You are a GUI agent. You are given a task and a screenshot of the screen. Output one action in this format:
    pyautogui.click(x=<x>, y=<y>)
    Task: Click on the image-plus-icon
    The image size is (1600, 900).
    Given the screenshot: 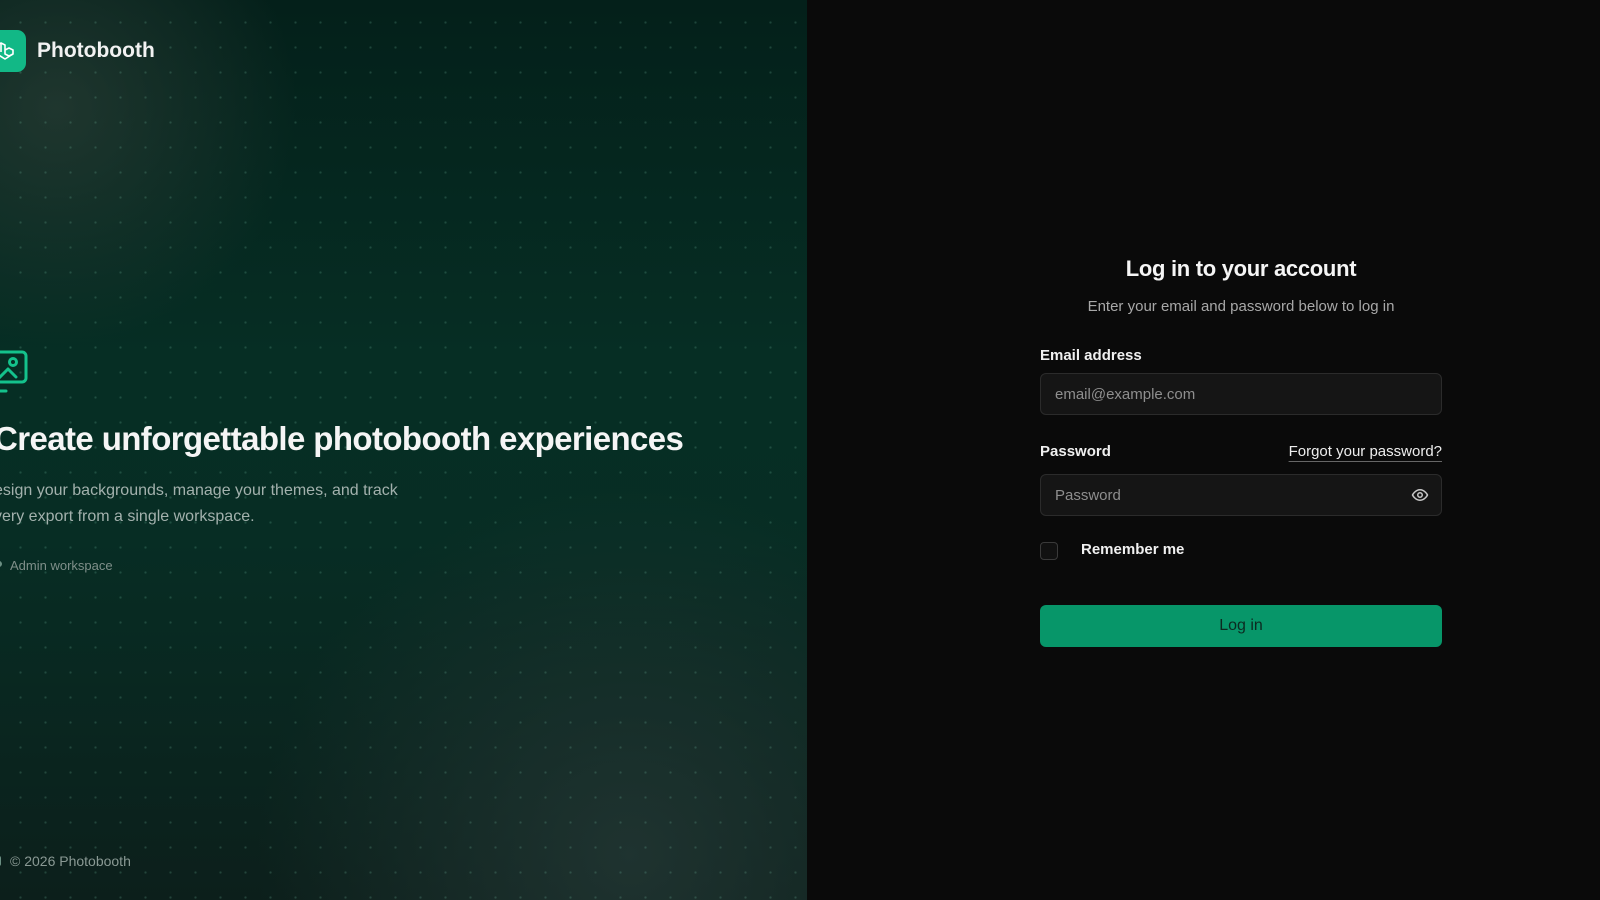 What is the action you would take?
    pyautogui.click(x=16, y=374)
    